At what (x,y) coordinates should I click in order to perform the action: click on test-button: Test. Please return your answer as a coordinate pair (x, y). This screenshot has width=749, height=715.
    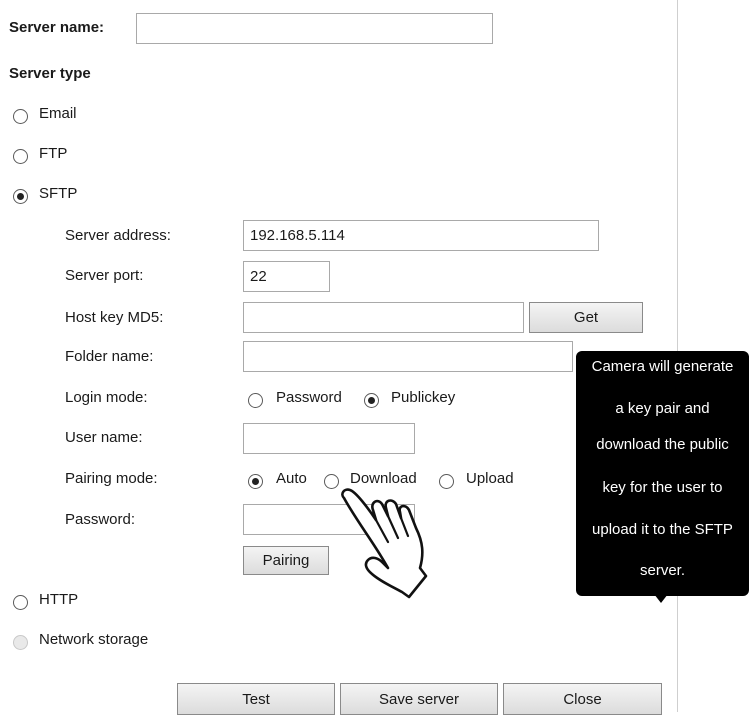
    Looking at the image, I should click on (256, 699).